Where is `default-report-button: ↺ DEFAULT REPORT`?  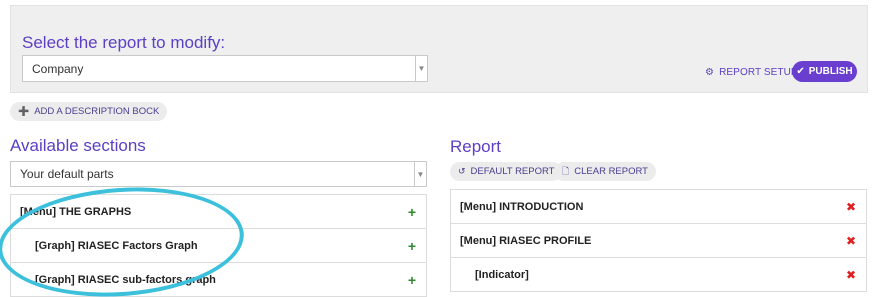
default-report-button: ↺ DEFAULT REPORT is located at coordinates (506, 171).